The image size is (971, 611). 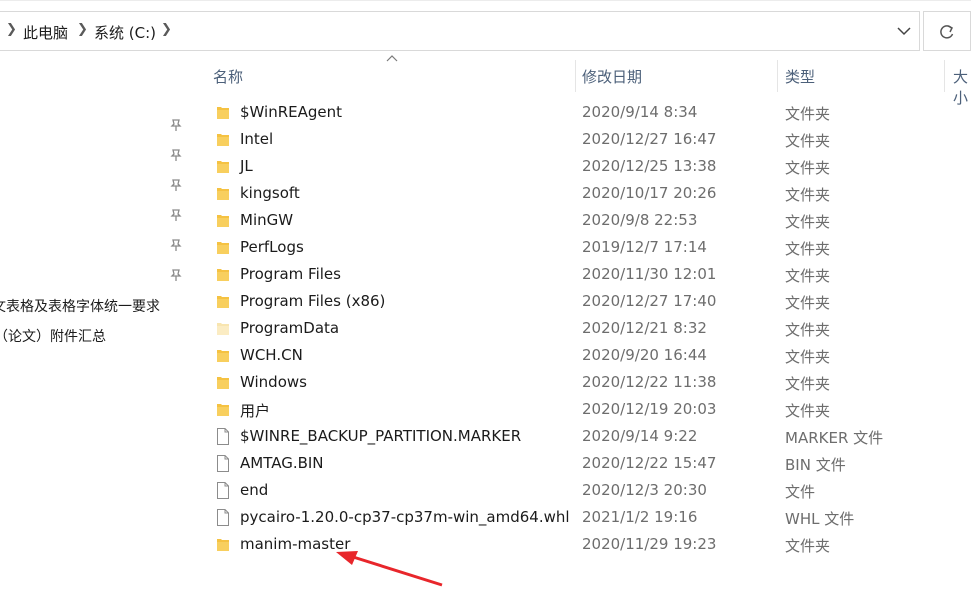 I want to click on file-row: end 2020/12/3 20:30 文件, so click(x=580, y=490).